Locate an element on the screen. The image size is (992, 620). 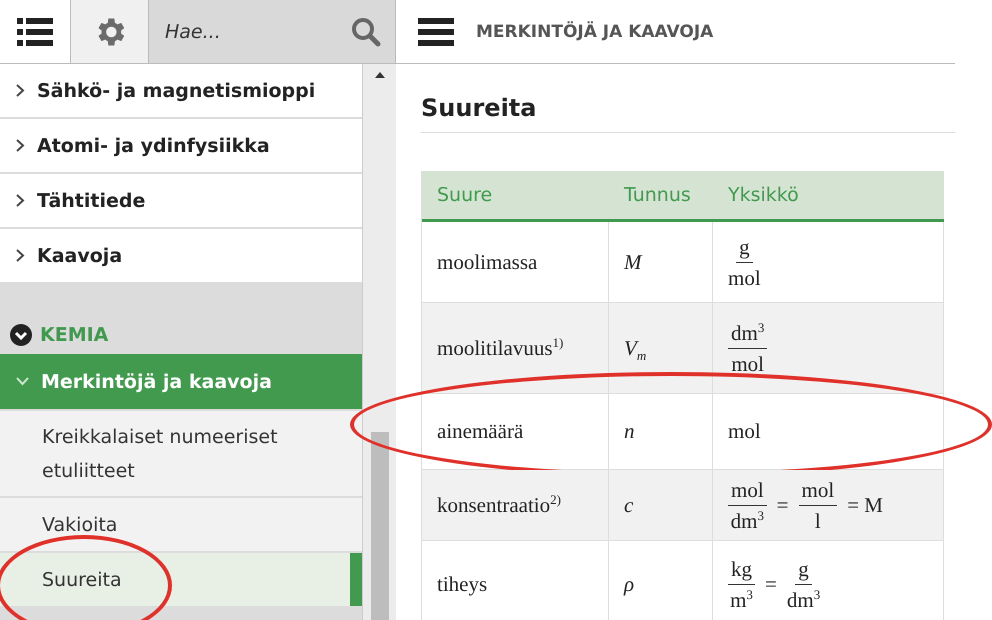
sidebar-group: Merkintöjä ja kaavoja is located at coordinates (181, 381).